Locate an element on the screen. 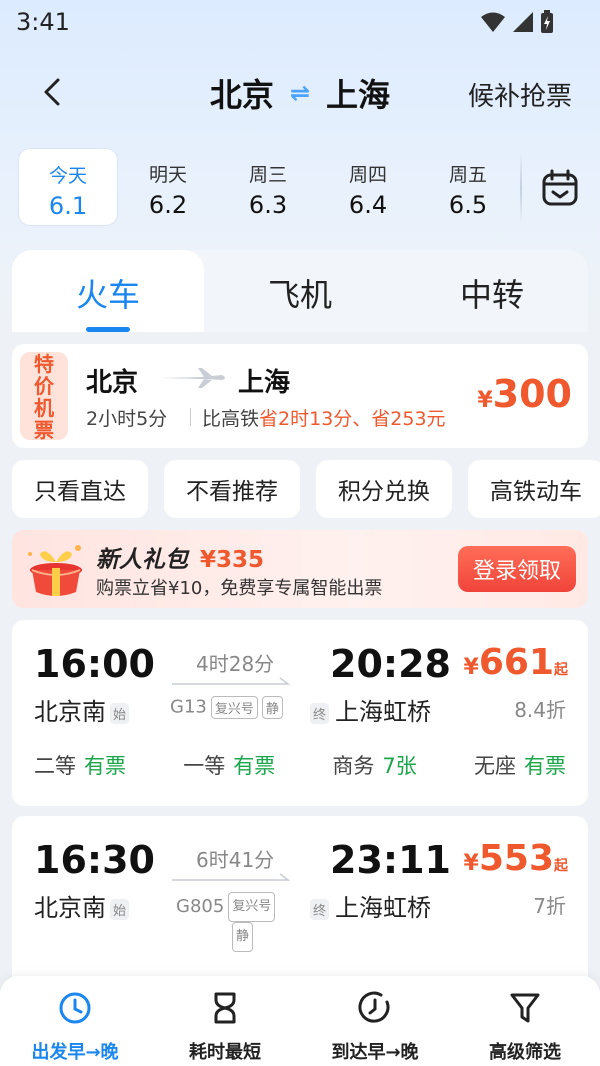  travel-duration: 4时28分 is located at coordinates (235, 664).